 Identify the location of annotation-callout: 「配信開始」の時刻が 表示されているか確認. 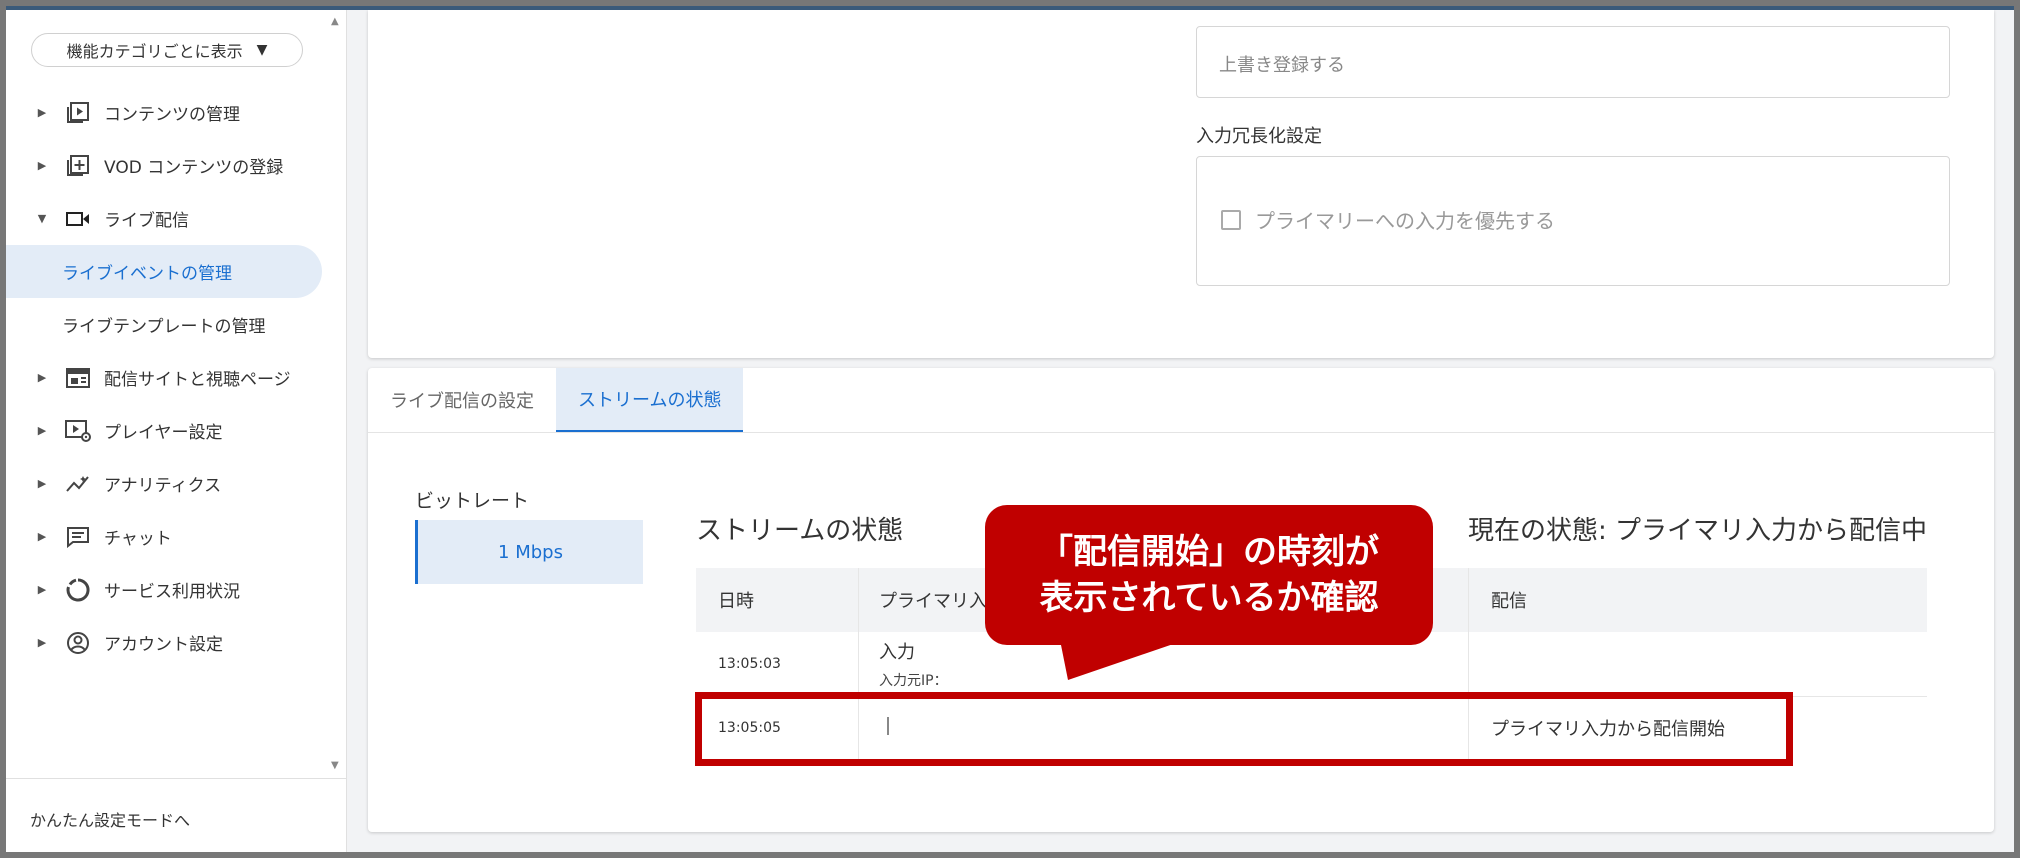
(1209, 575).